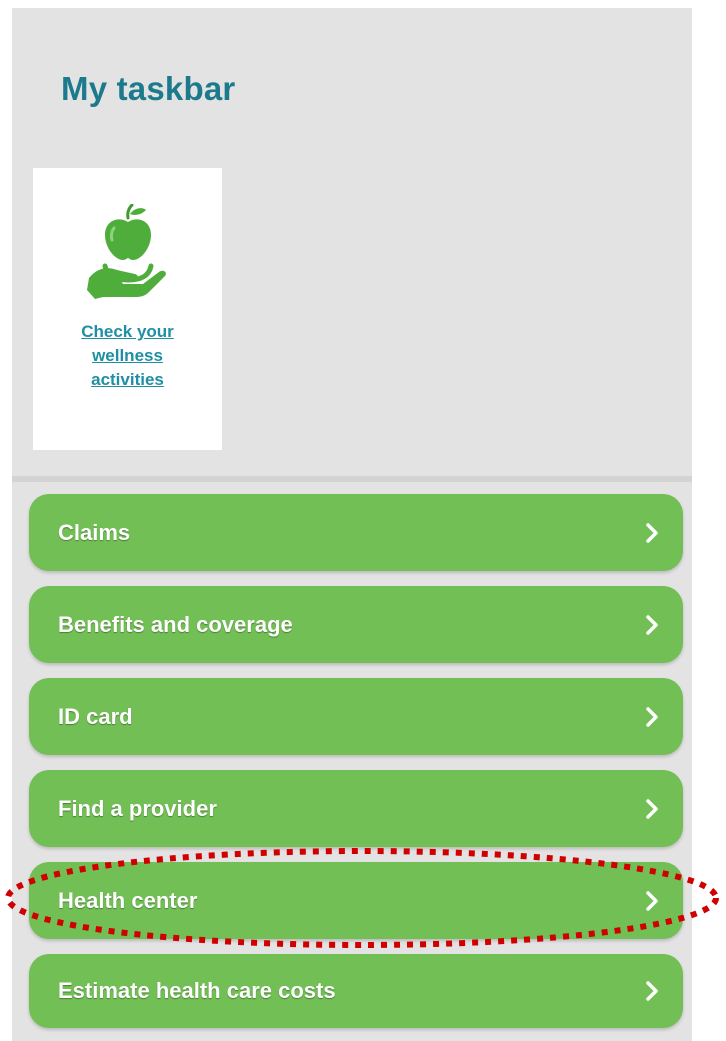  I want to click on nav-item-label: Estimate health care costs, so click(197, 990).